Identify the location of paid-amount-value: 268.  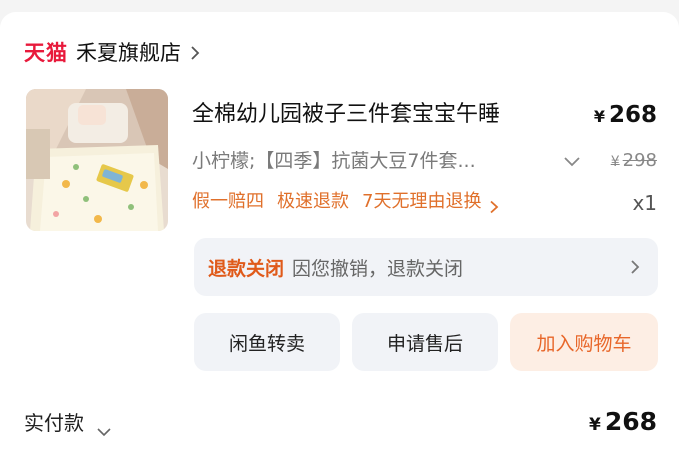
(630, 421).